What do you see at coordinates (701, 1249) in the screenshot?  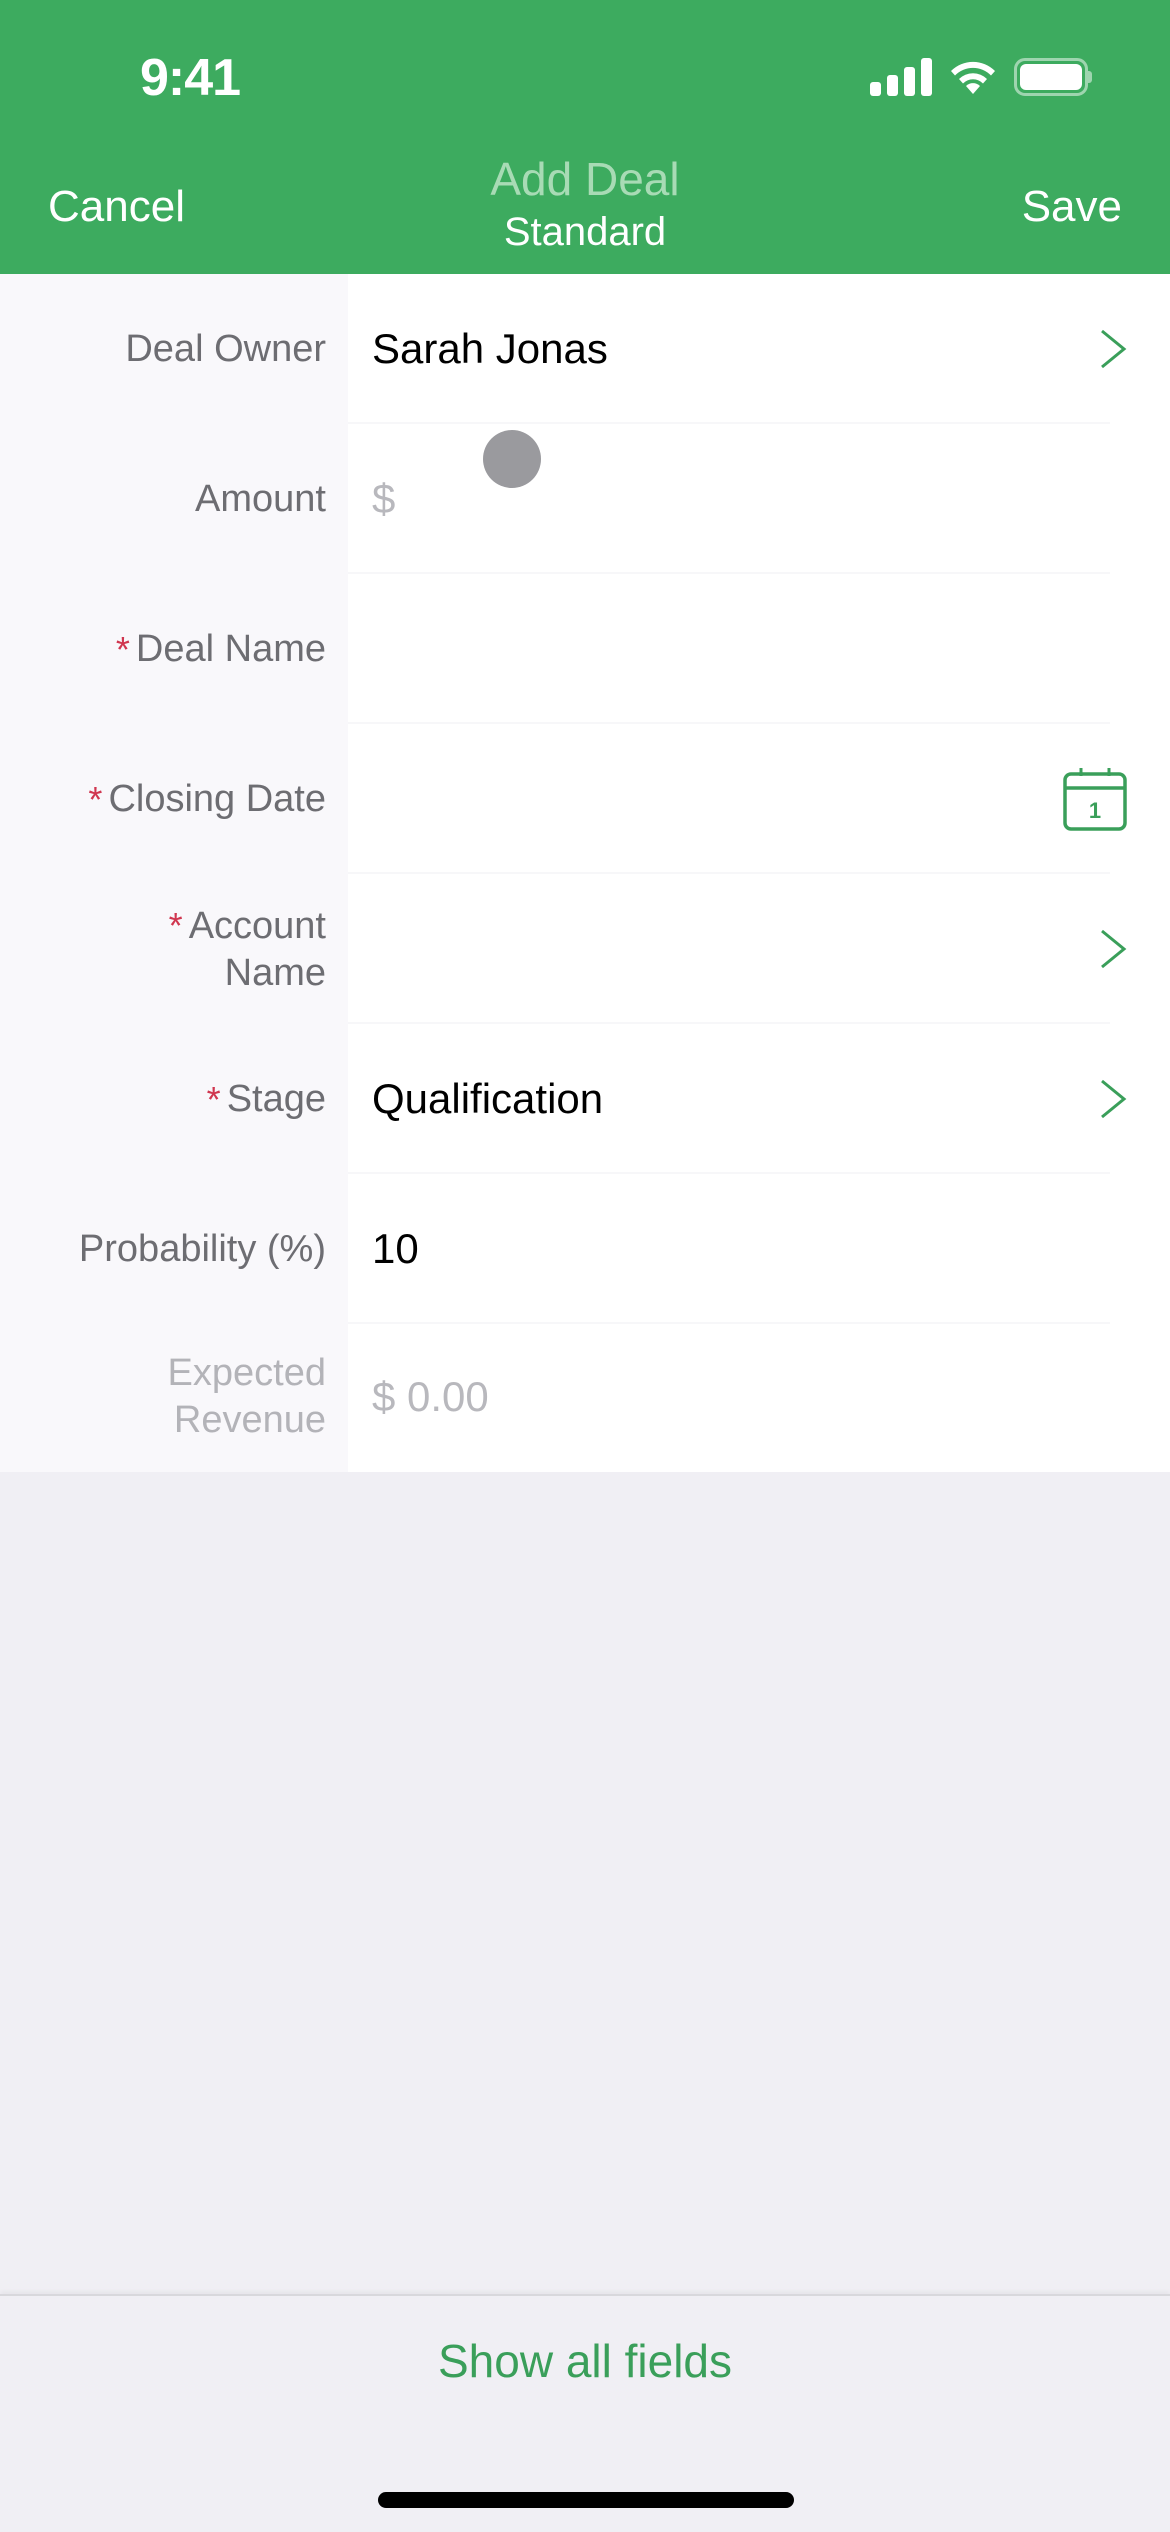 I see `probability-input: 10` at bounding box center [701, 1249].